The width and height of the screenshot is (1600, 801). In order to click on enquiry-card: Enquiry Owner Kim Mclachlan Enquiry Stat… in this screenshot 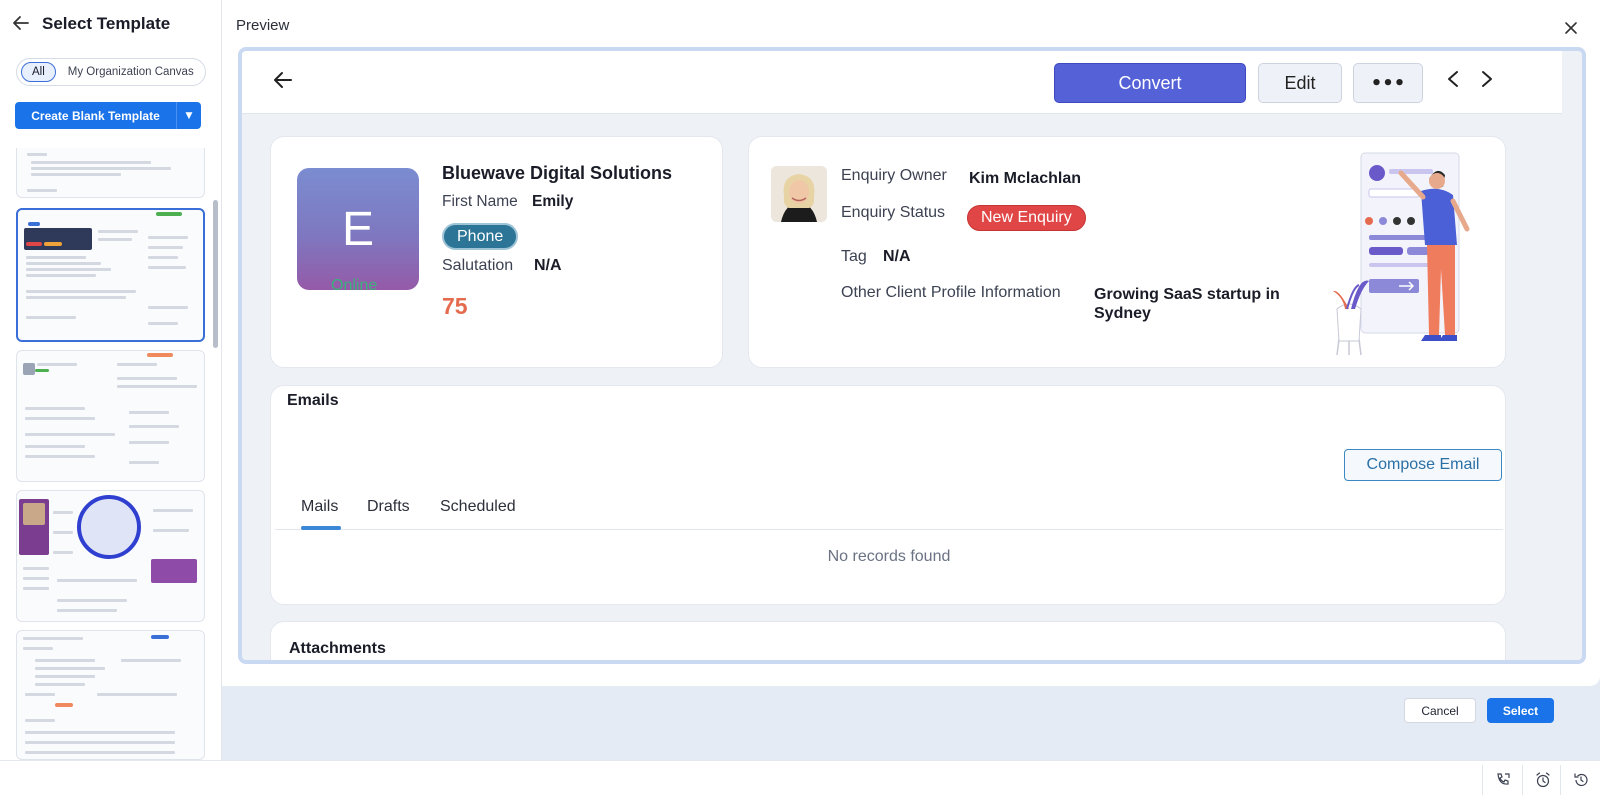, I will do `click(1127, 252)`.